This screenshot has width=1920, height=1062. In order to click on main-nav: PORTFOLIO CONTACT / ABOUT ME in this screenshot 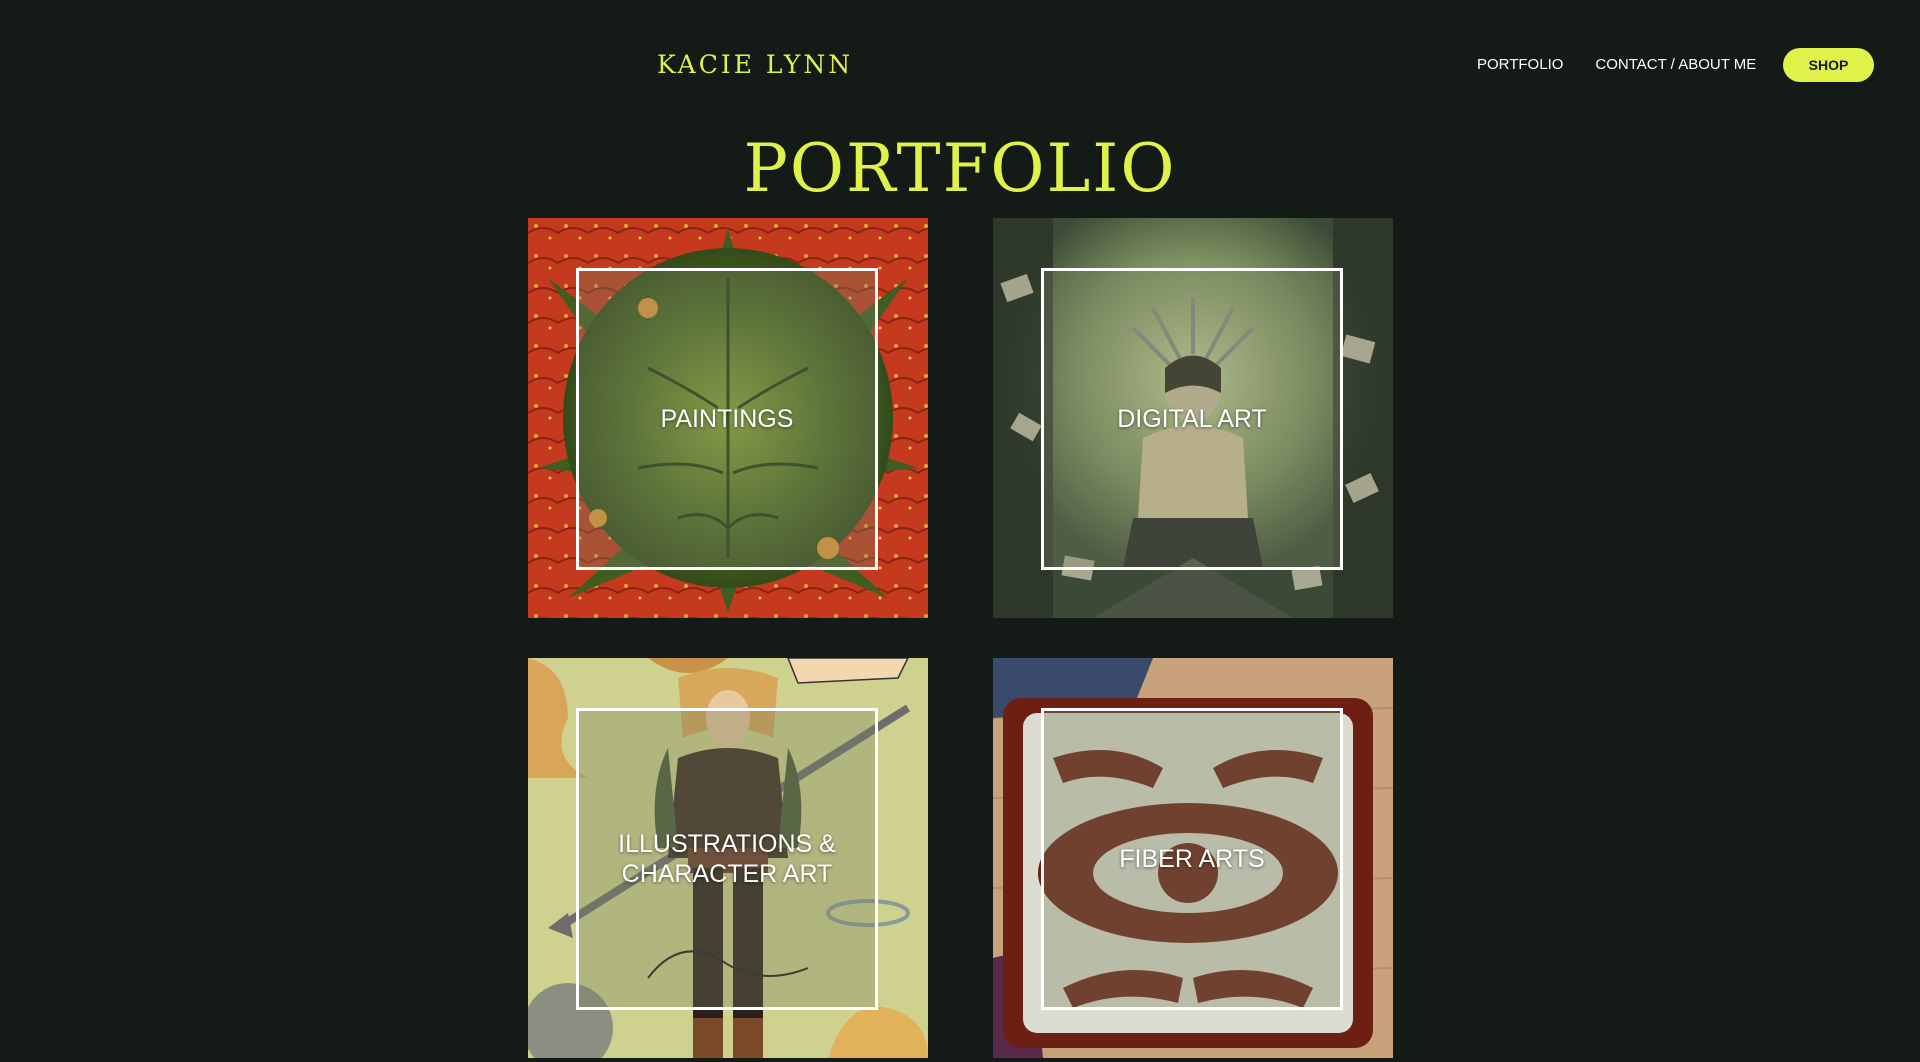, I will do `click(1616, 64)`.